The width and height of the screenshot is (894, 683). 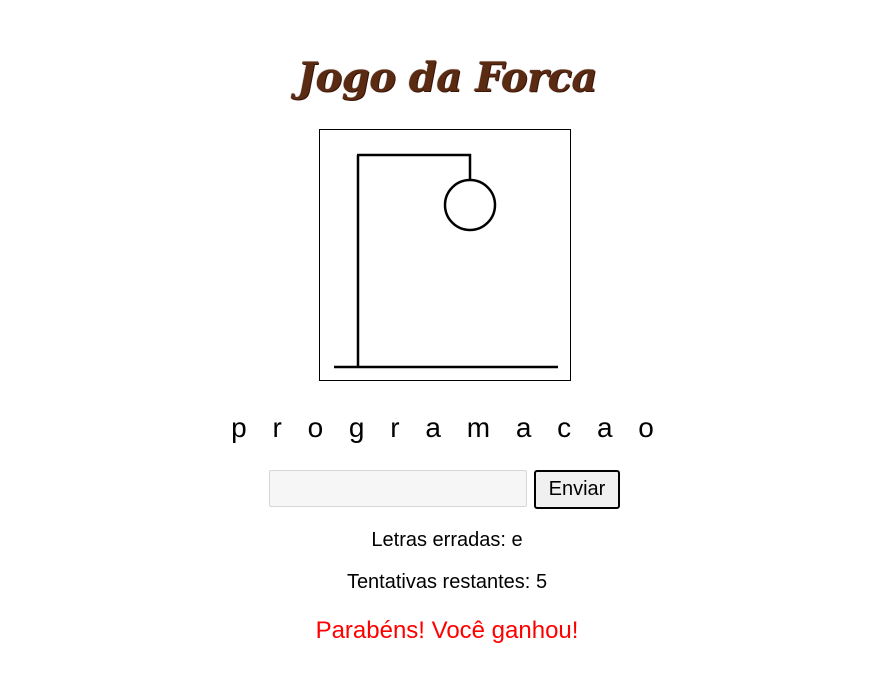 I want to click on word-display: p r o g r a m a c a o, so click(x=447, y=427).